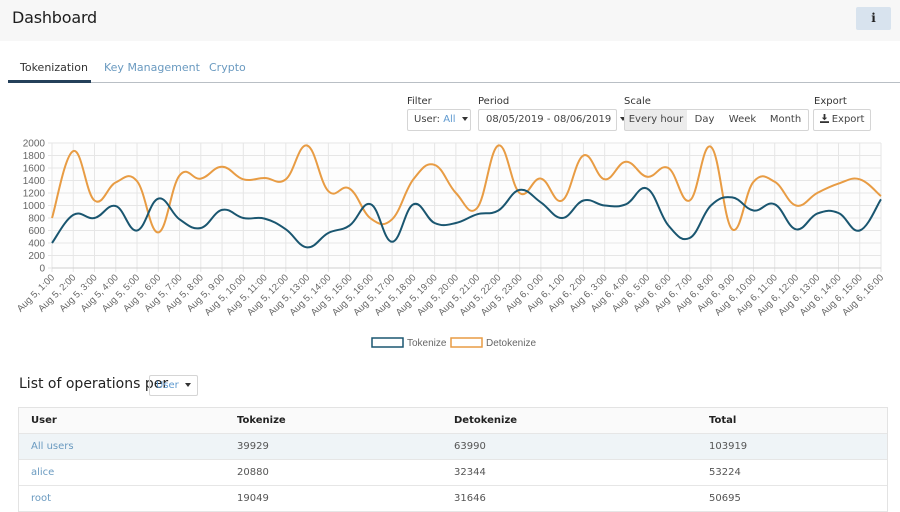 The height and width of the screenshot is (512, 900). I want to click on table-row: root 19049 31646 50695, so click(453, 499).